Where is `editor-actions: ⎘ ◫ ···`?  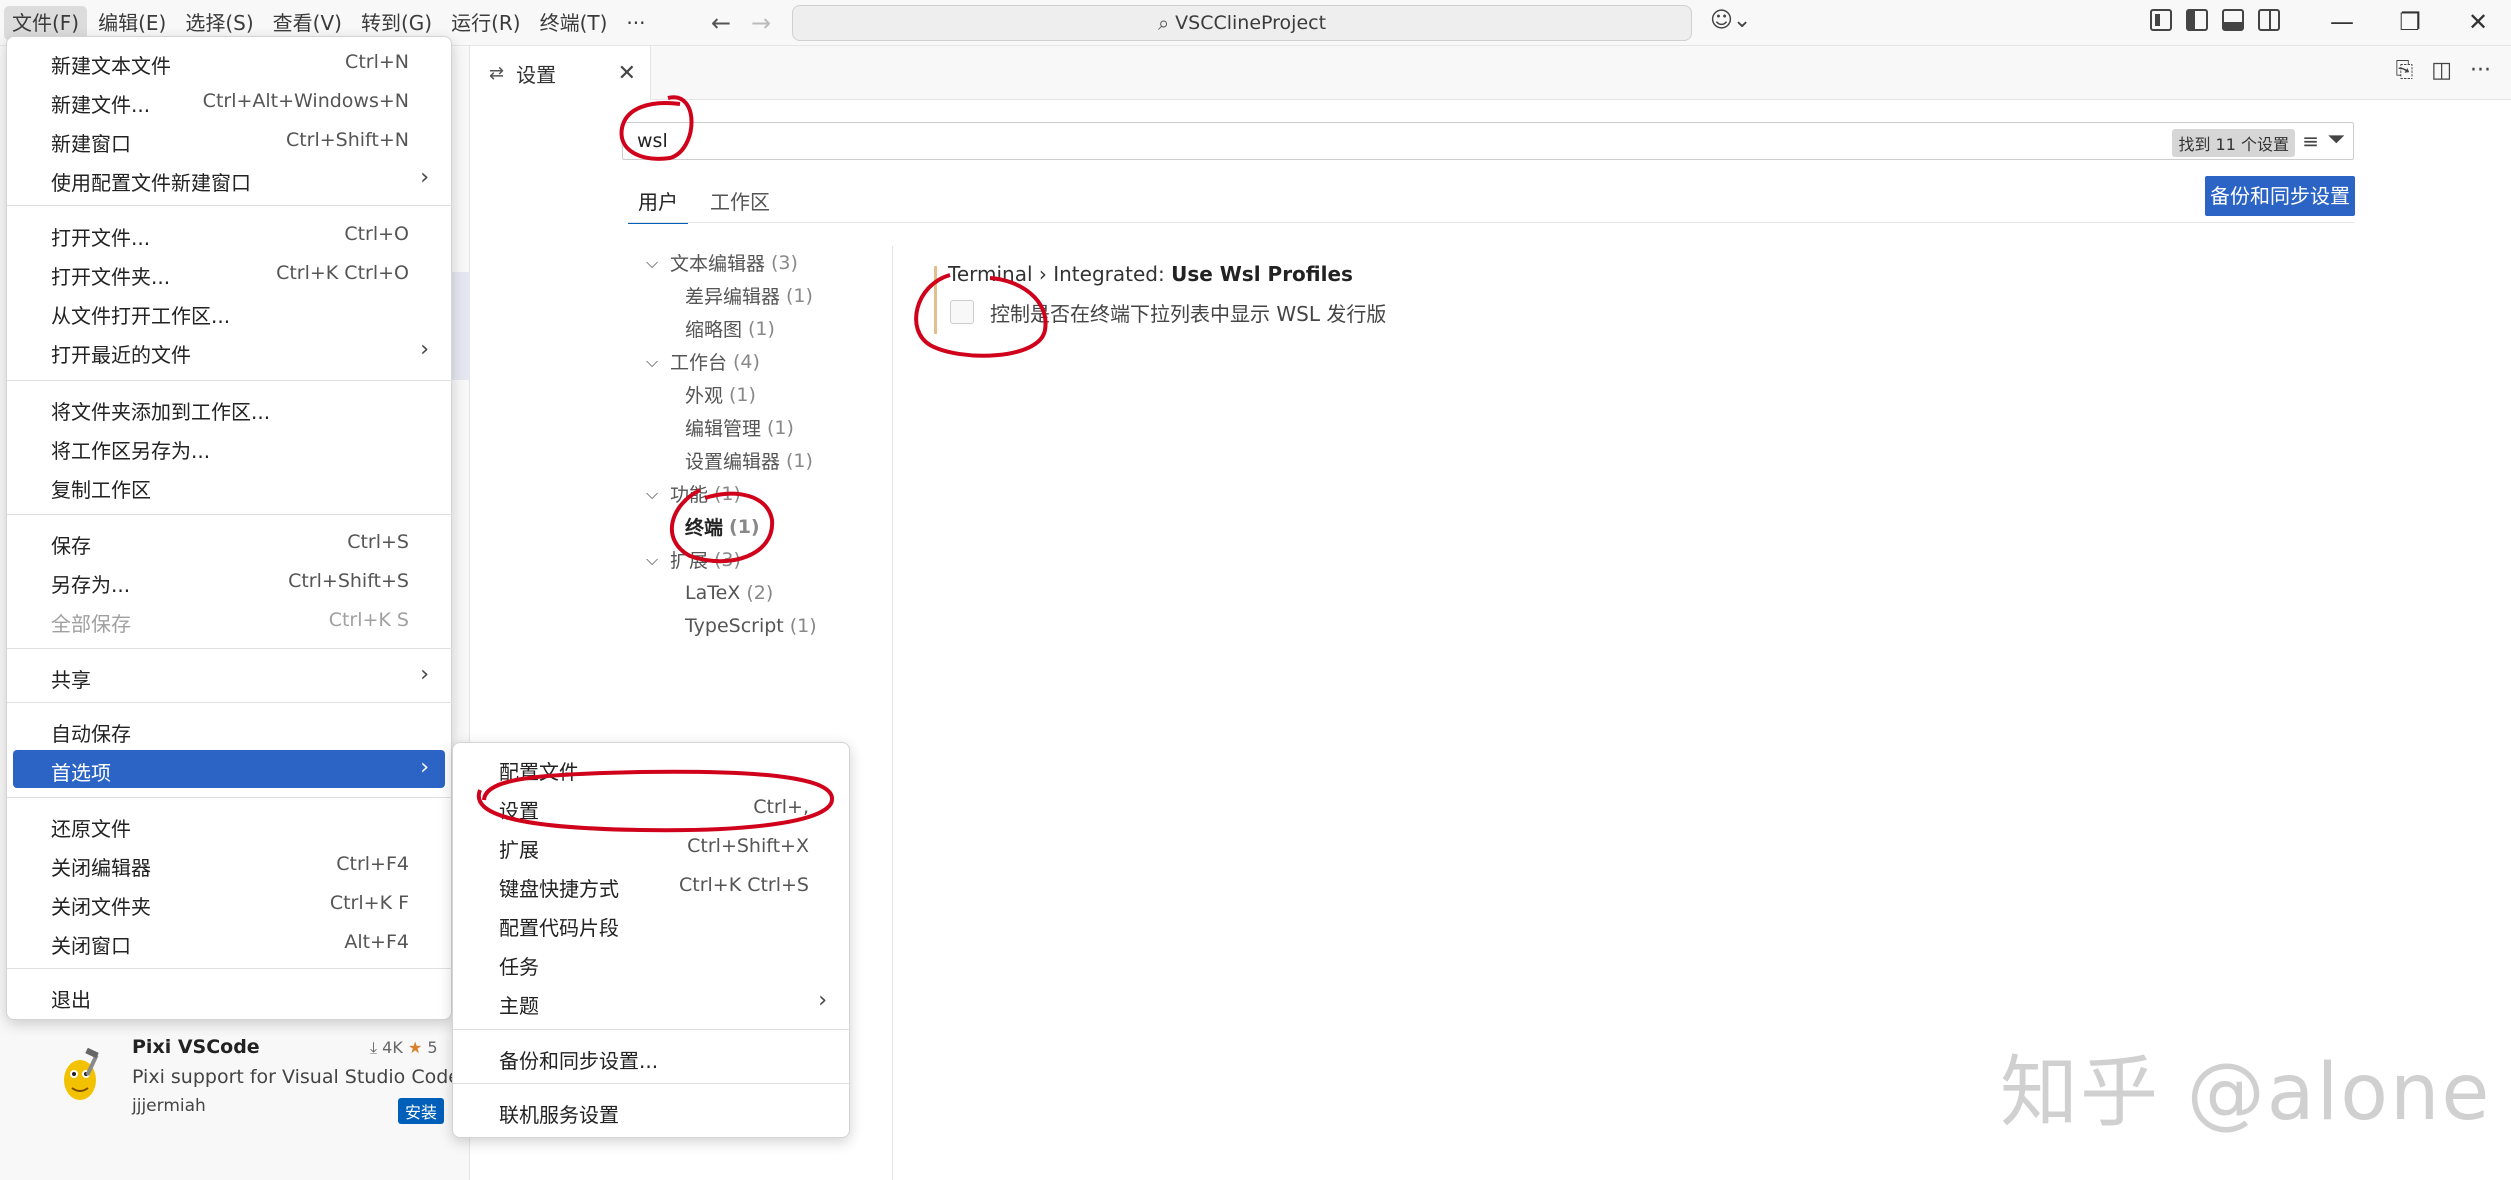
editor-actions: ⎘ ◫ ··· is located at coordinates (2443, 70).